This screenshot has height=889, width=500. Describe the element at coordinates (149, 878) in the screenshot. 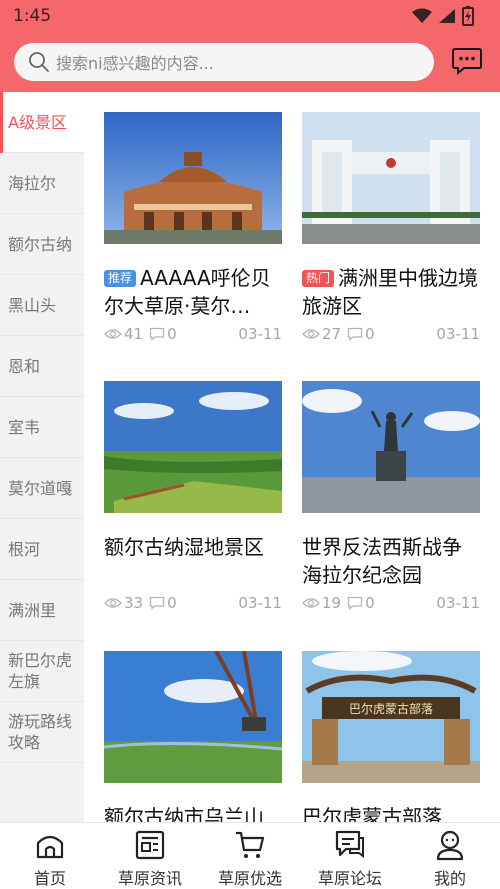

I see `tab-label: 草原资讯` at that location.